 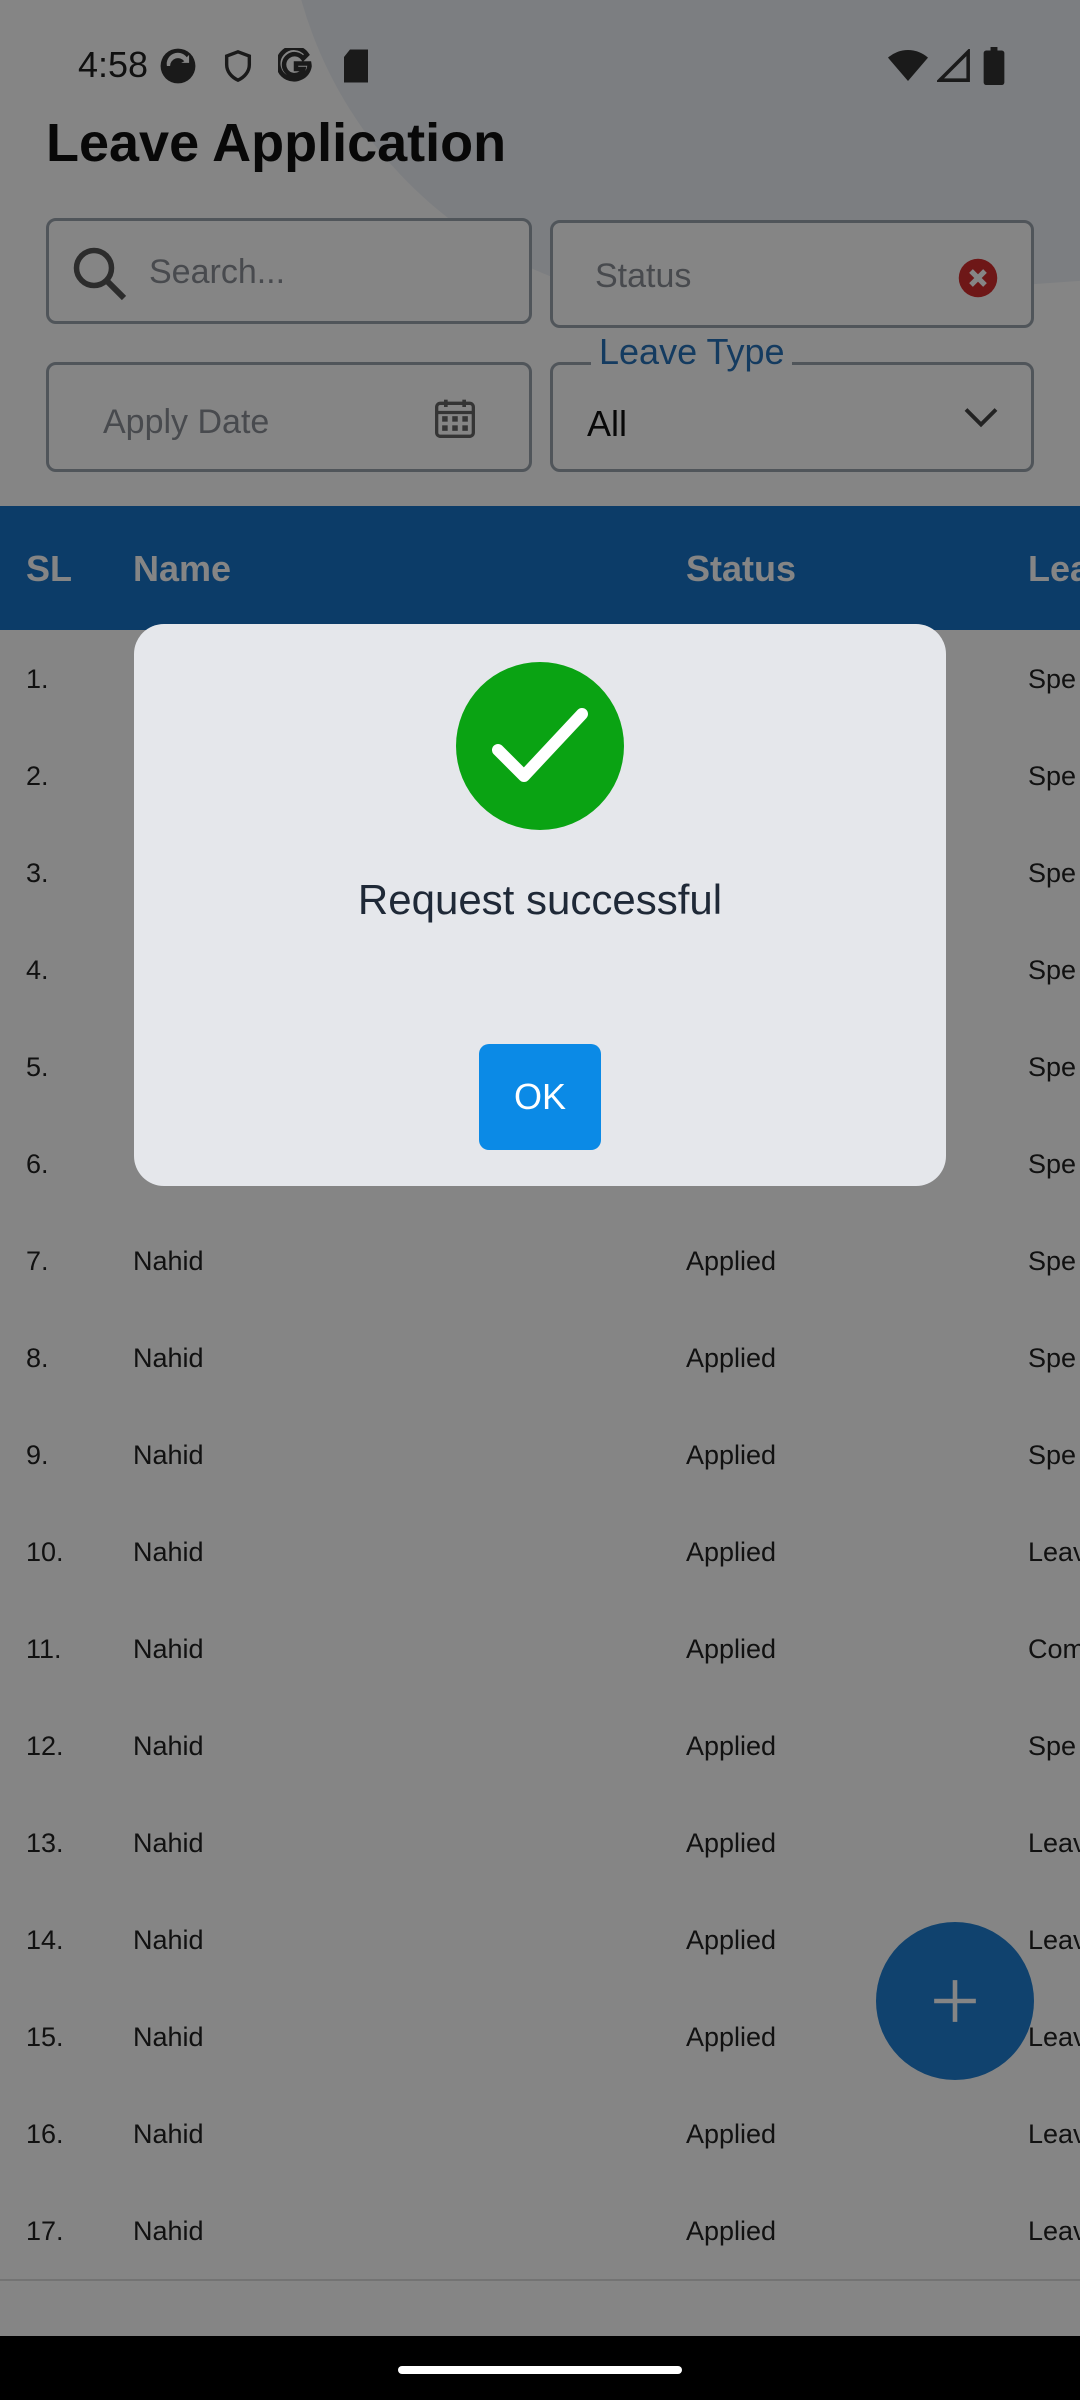 I want to click on success-check-icon, so click(x=540, y=746).